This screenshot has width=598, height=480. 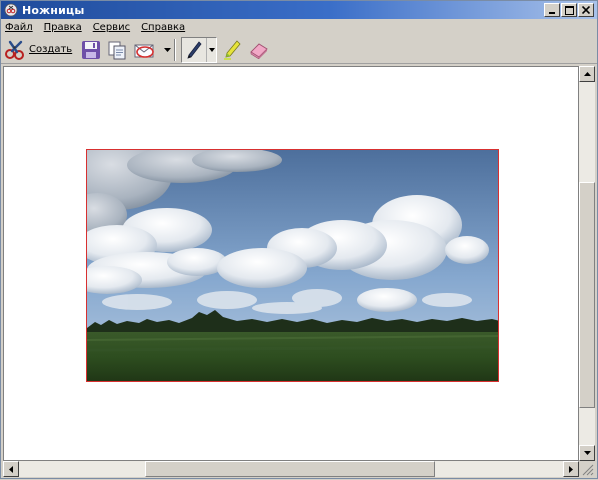 I want to click on save-button, so click(x=91, y=50).